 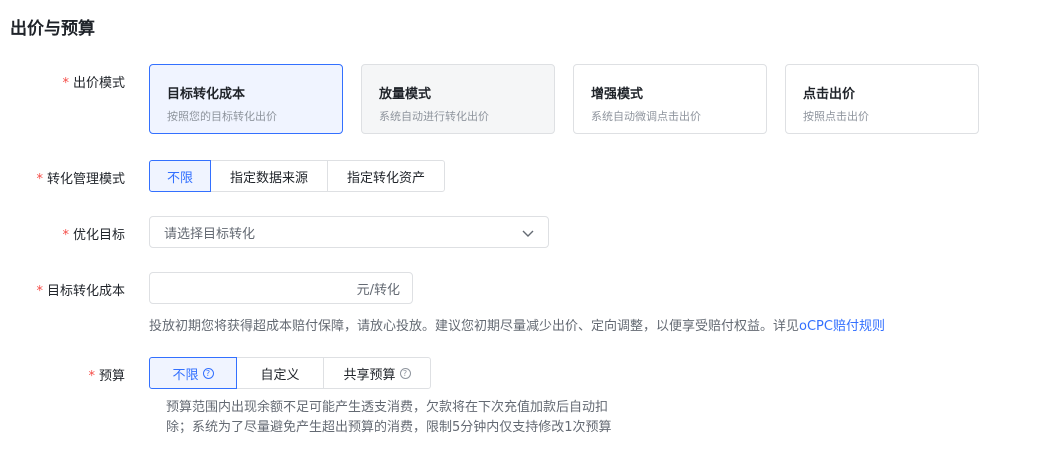 What do you see at coordinates (93, 83) in the screenshot?
I see `bid-mode-label: * 出价模式` at bounding box center [93, 83].